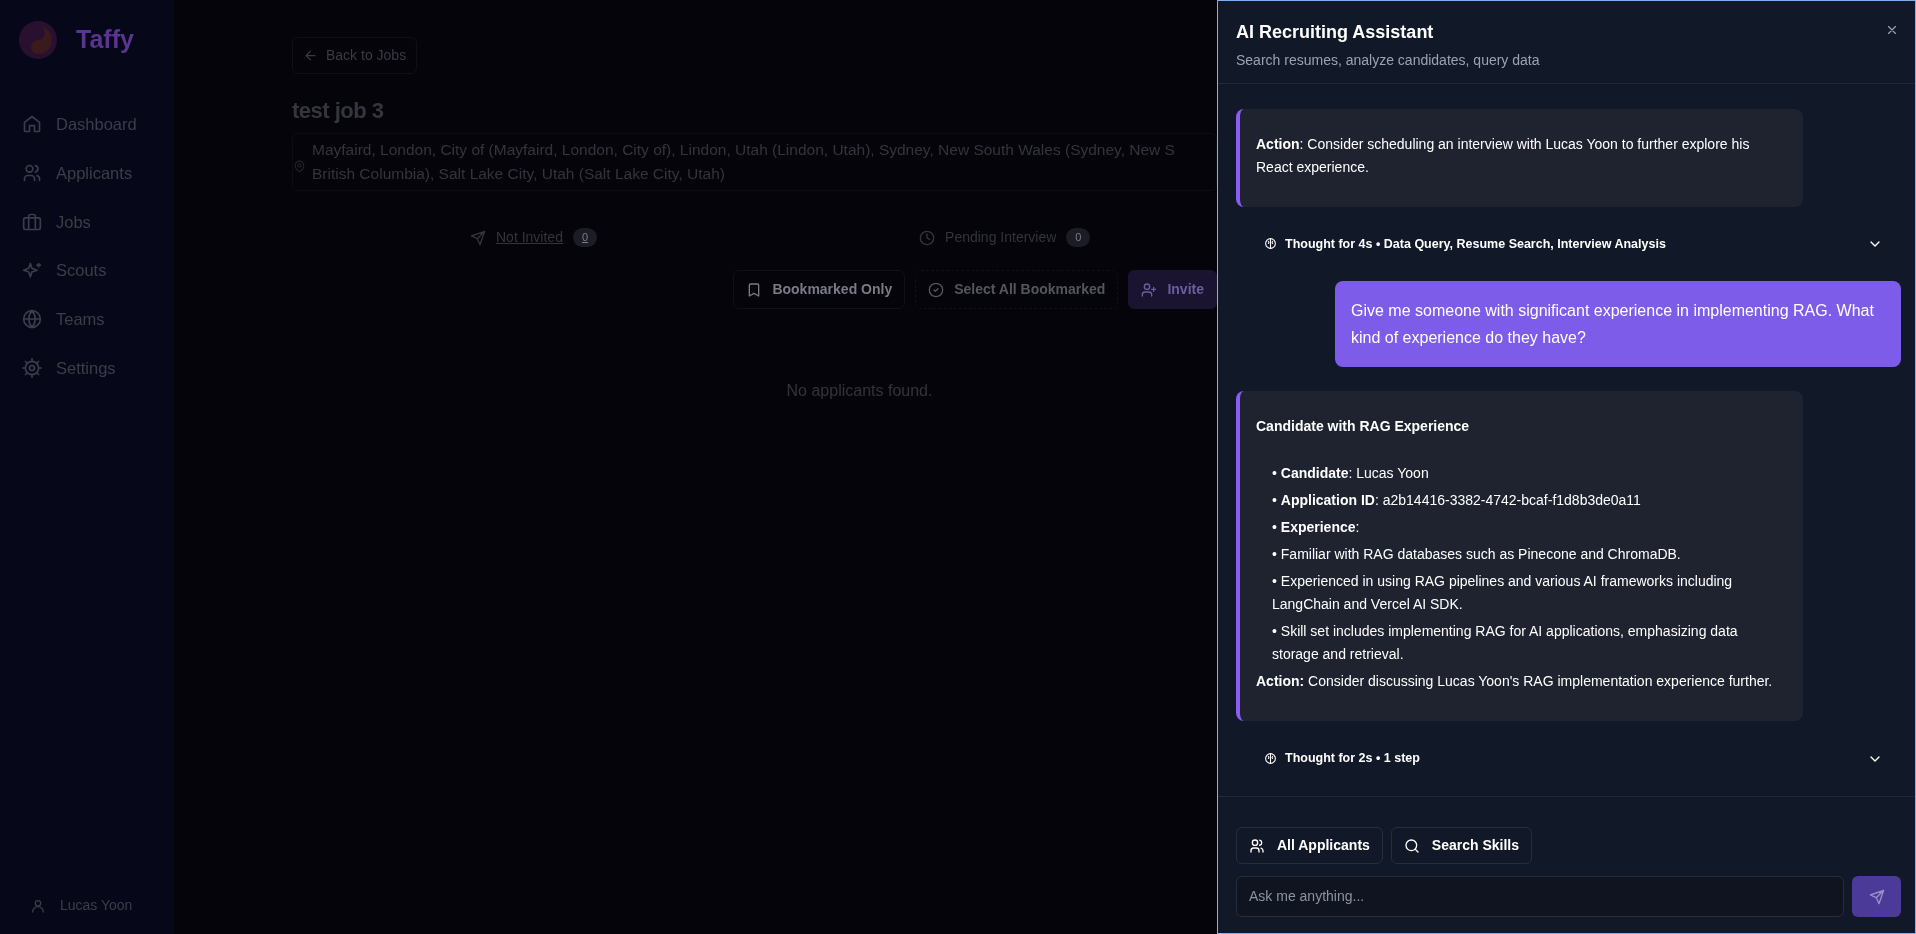 The width and height of the screenshot is (1916, 934). I want to click on sparkle-icon, so click(32, 270).